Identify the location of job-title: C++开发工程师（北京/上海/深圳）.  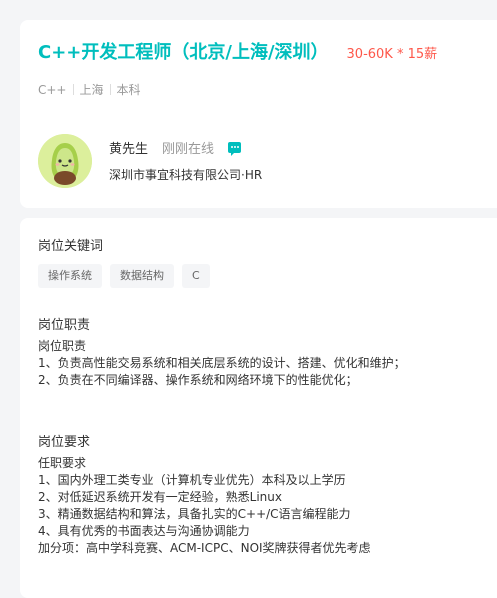
(183, 52).